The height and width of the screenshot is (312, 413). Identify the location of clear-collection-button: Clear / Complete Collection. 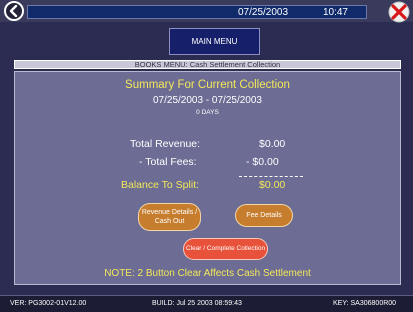
(225, 249).